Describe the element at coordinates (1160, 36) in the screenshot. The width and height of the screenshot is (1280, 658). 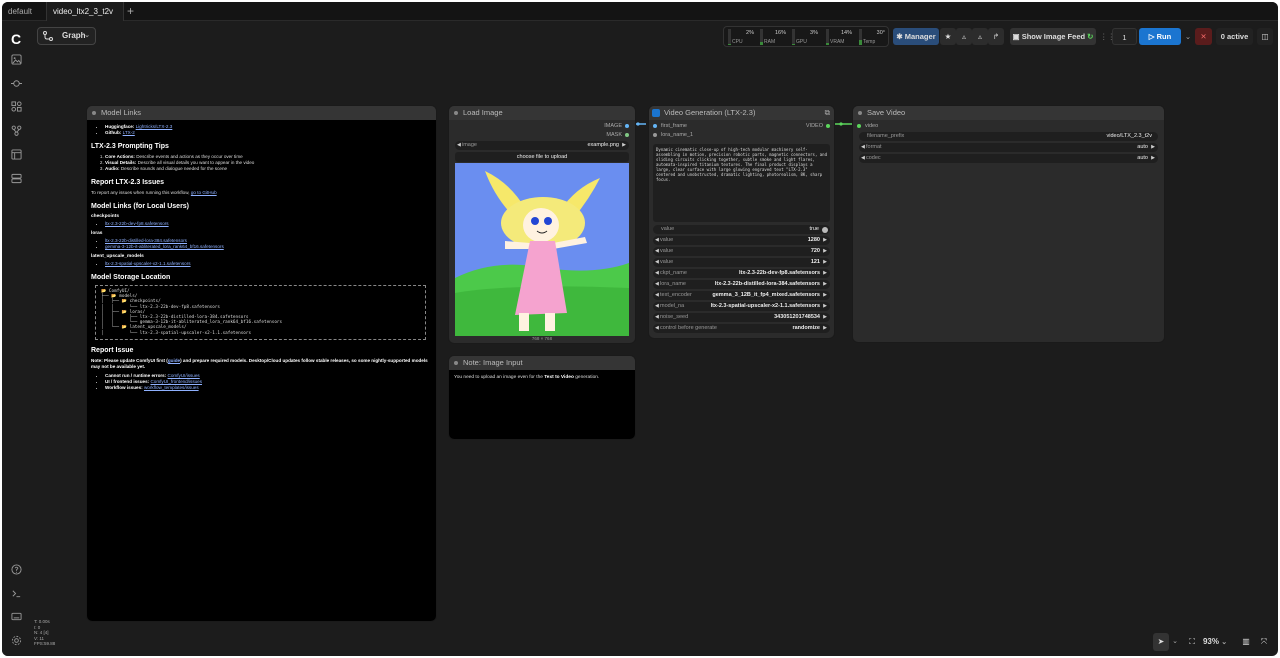
I see `run-button: ▷ Run` at that location.